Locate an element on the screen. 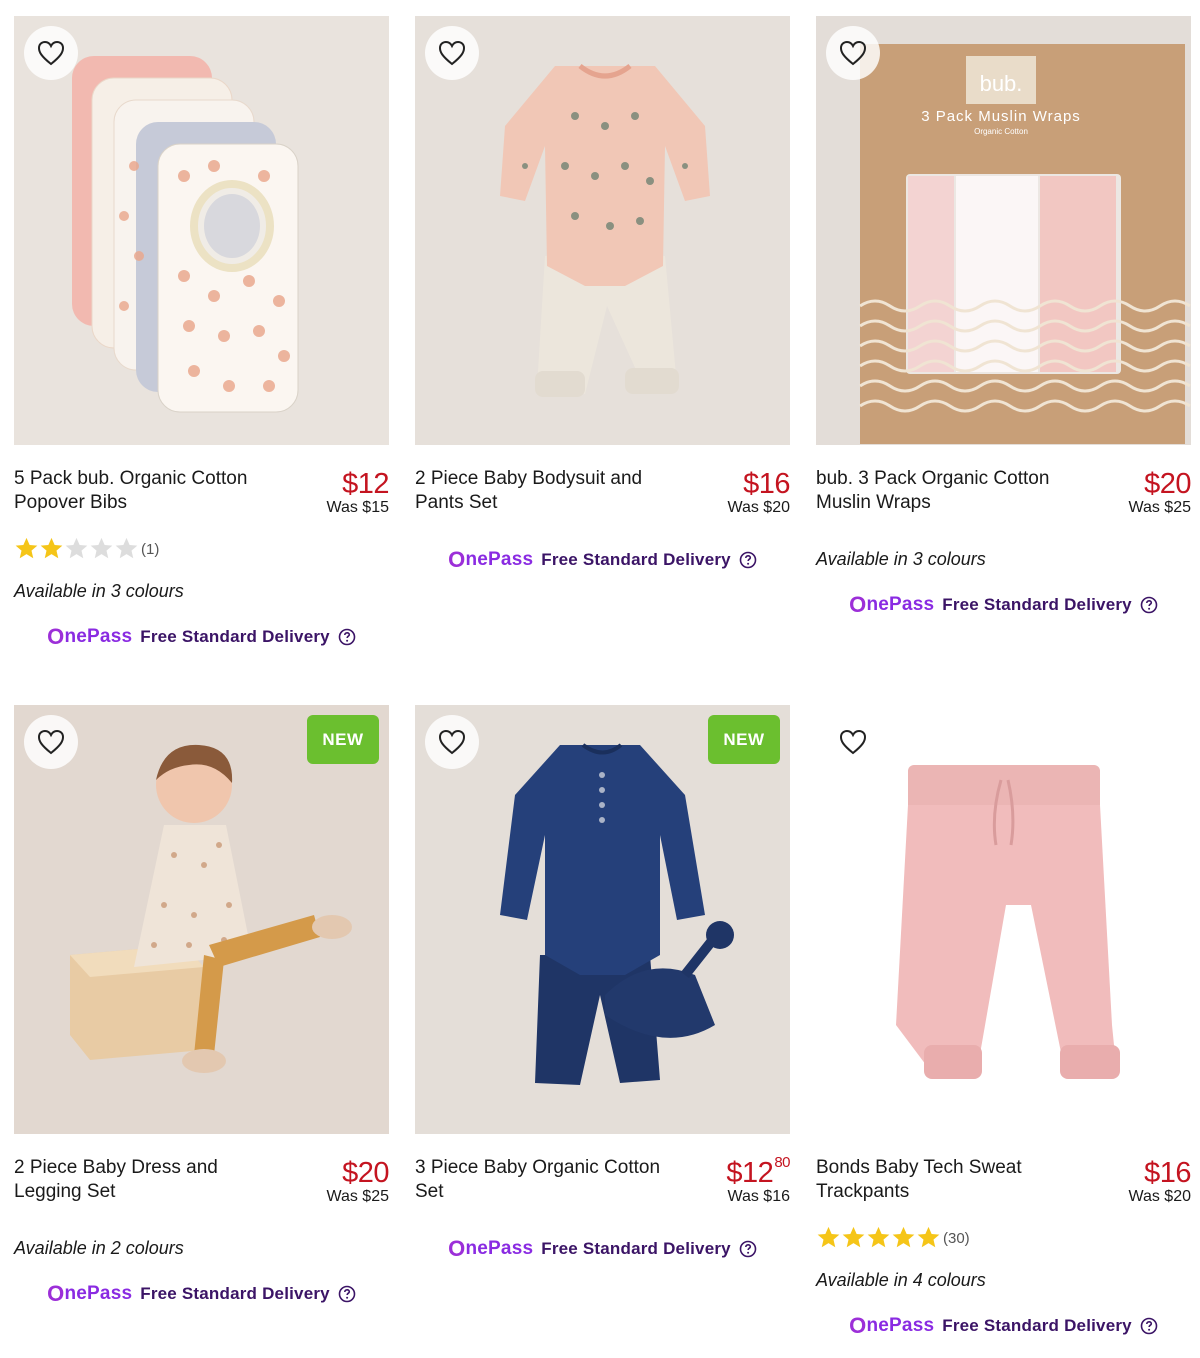 This screenshot has width=1200, height=1358. available-colours: Available in 2 colours is located at coordinates (99, 1248).